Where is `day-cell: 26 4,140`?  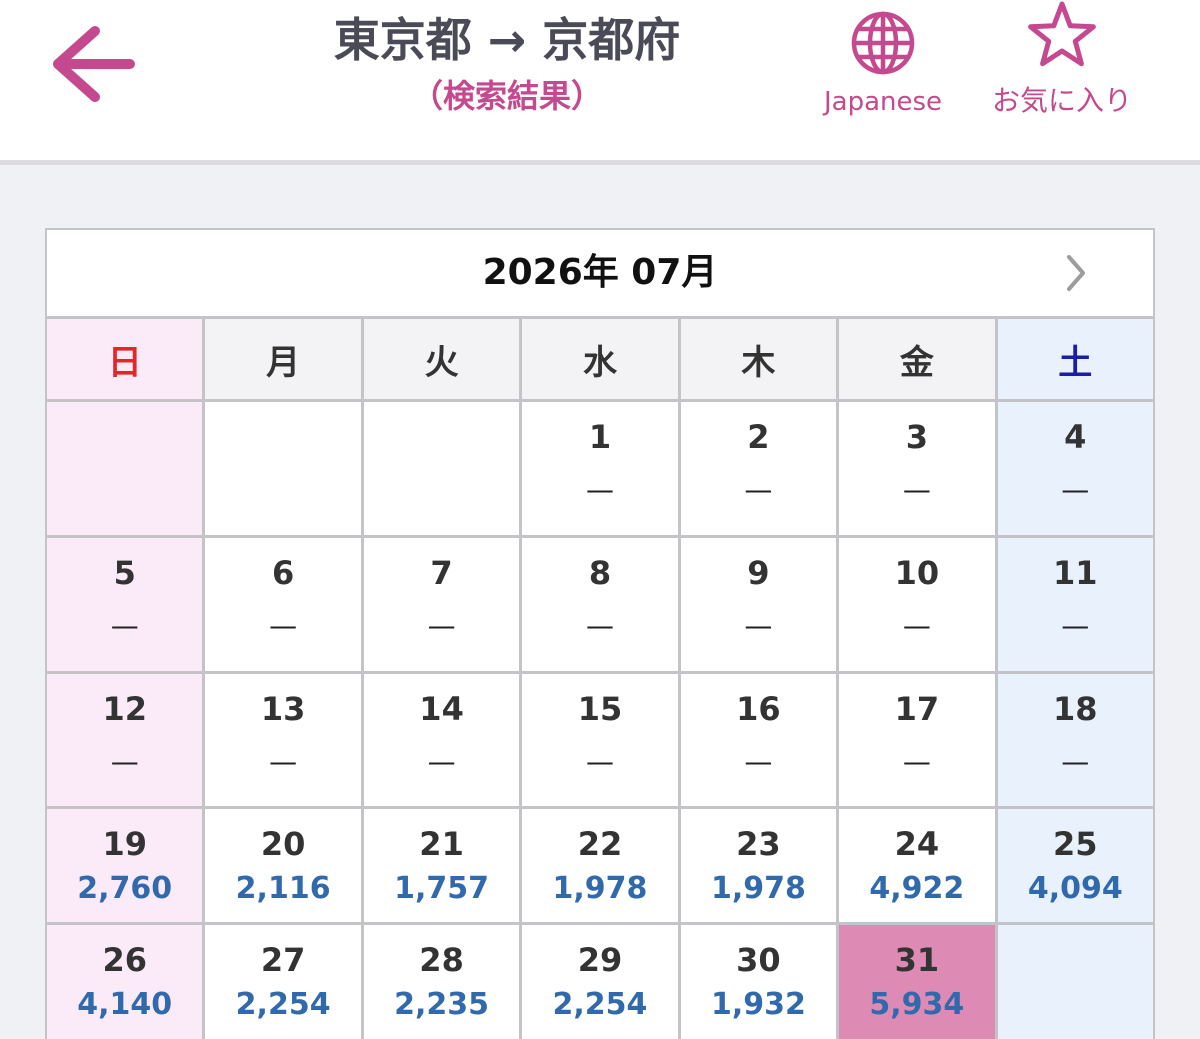
day-cell: 26 4,140 is located at coordinates (125, 982).